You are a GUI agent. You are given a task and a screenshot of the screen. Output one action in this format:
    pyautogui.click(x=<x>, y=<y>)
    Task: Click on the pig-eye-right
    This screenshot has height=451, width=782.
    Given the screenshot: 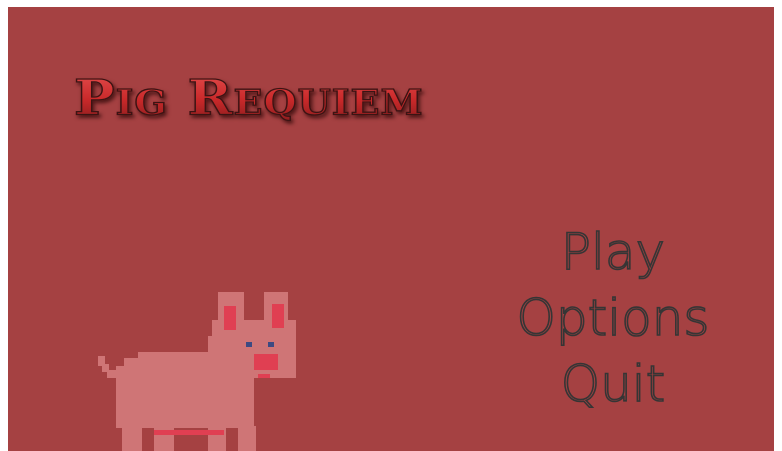 What is the action you would take?
    pyautogui.click(x=271, y=344)
    